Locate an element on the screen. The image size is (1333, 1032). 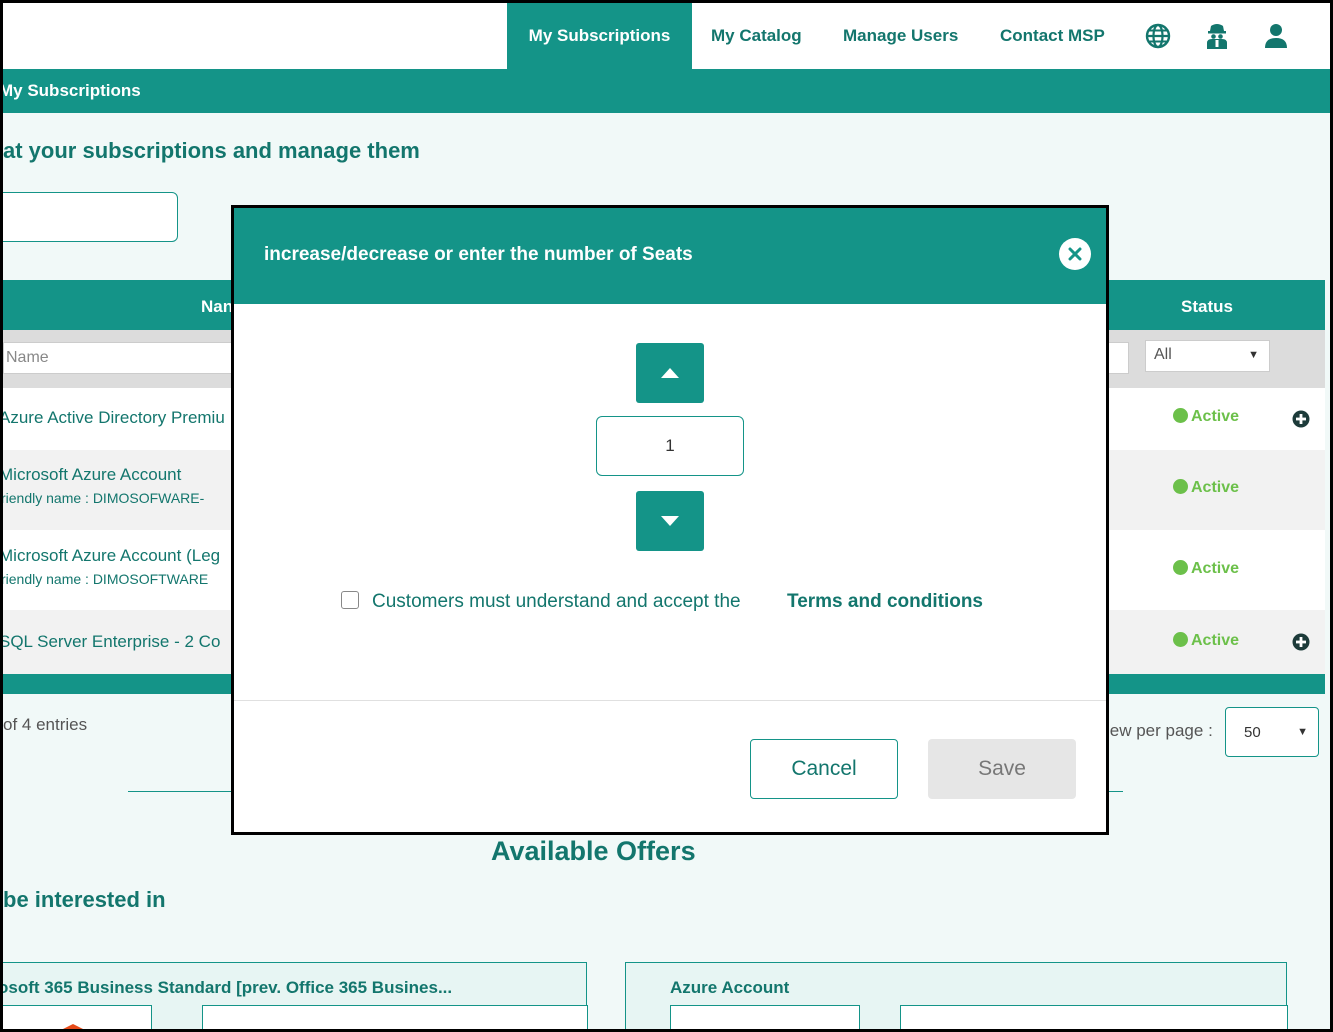
subscription-name: Azure Active Directory Premiu is located at coordinates (114, 418).